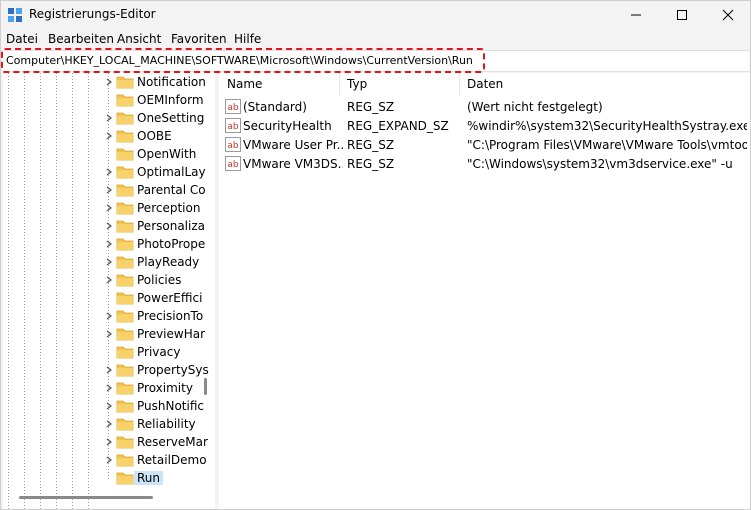 The width and height of the screenshot is (751, 510). I want to click on tree-item: PropertySys, so click(159, 370).